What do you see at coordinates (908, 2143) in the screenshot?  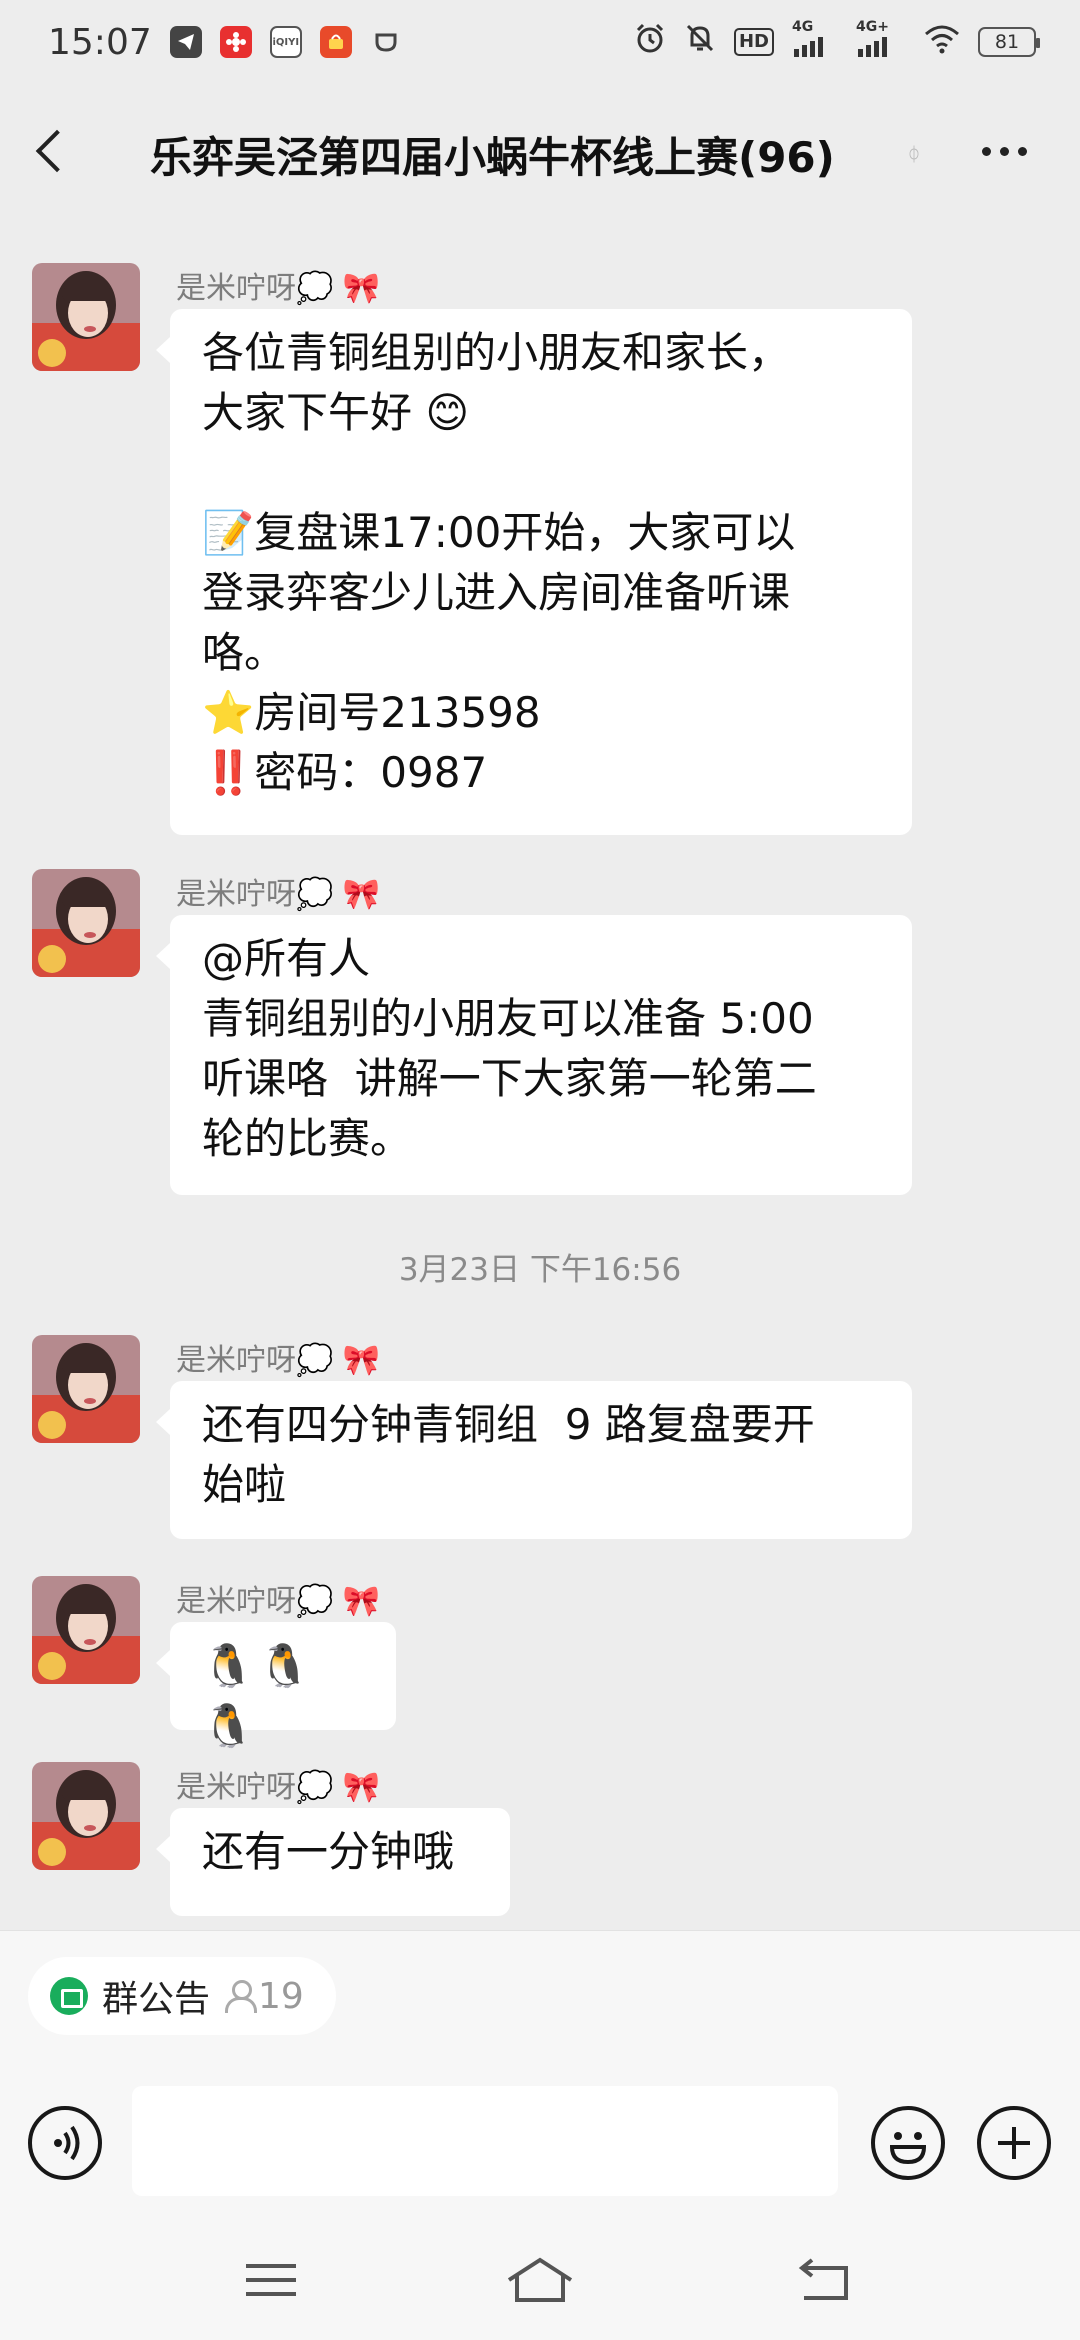 I see `emoji-icon` at bounding box center [908, 2143].